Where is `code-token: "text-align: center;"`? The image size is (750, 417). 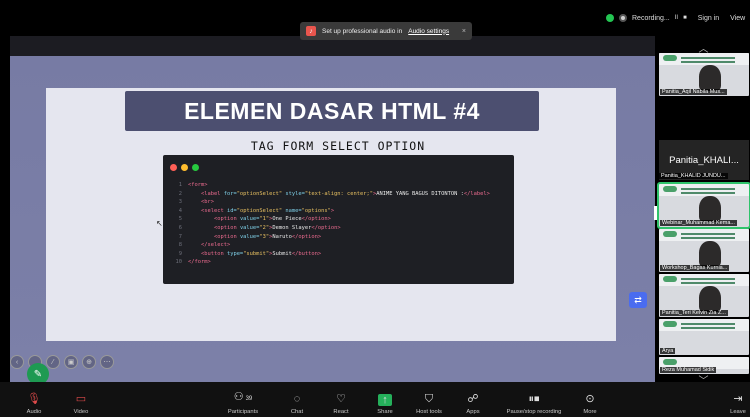
code-token: "text-align: center;" is located at coordinates (338, 193).